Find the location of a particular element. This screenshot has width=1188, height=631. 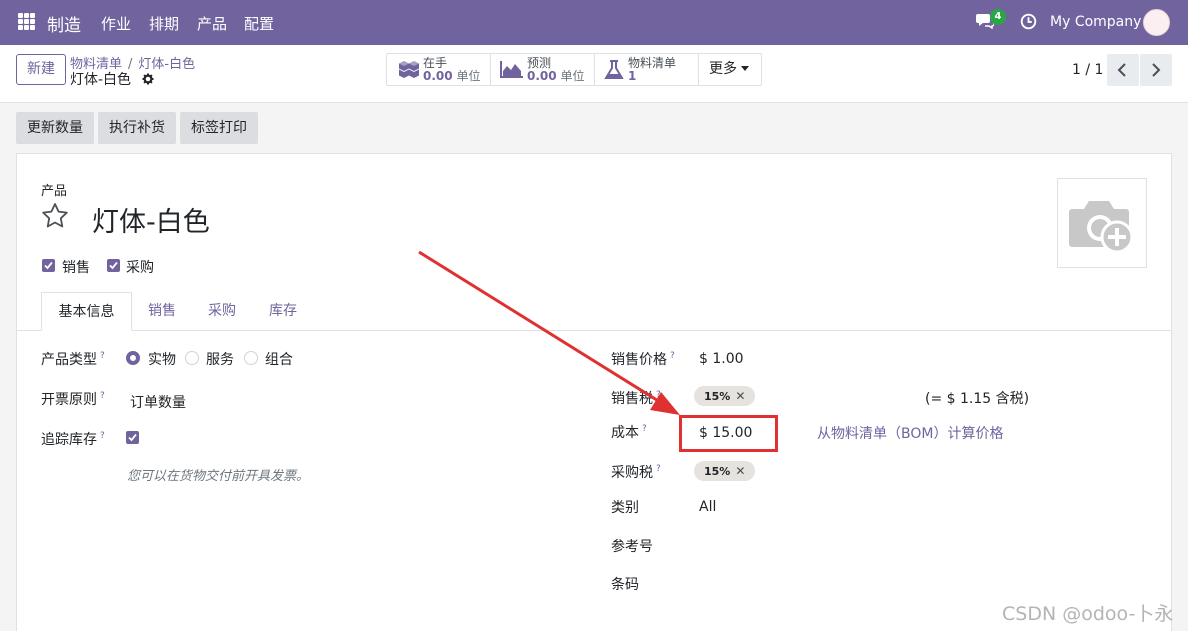

category-value: All is located at coordinates (707, 507).